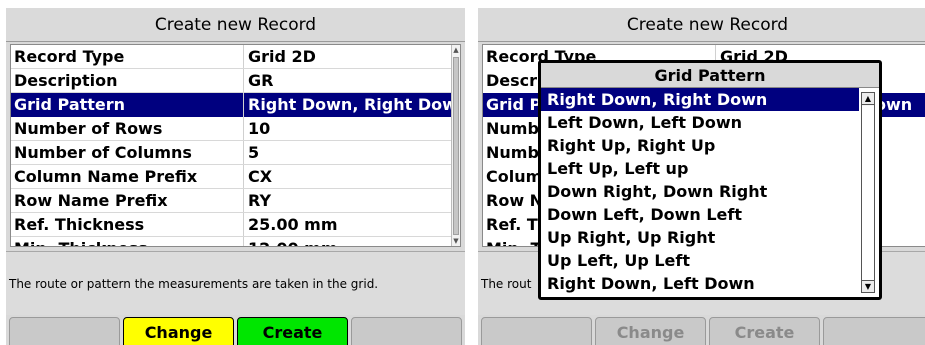 This screenshot has width=925, height=345. Describe the element at coordinates (69, 56) in the screenshot. I see `row-label: Record Type` at that location.